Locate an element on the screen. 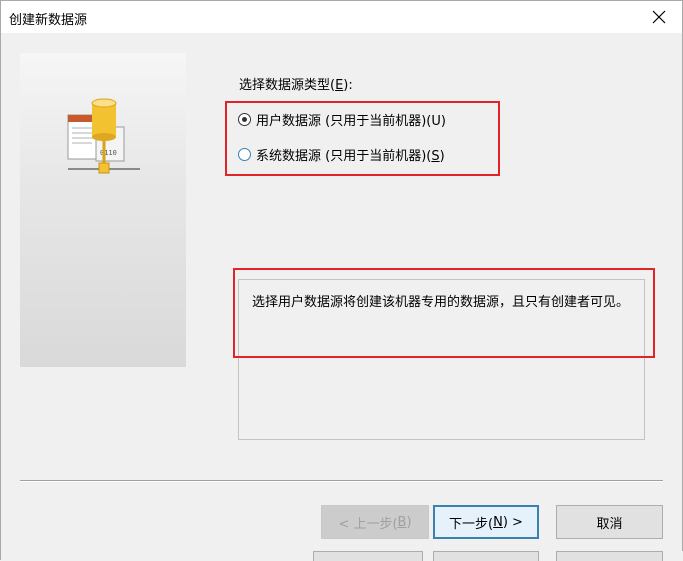 The image size is (683, 561). side-illustration-panel: 0110 is located at coordinates (103, 210).